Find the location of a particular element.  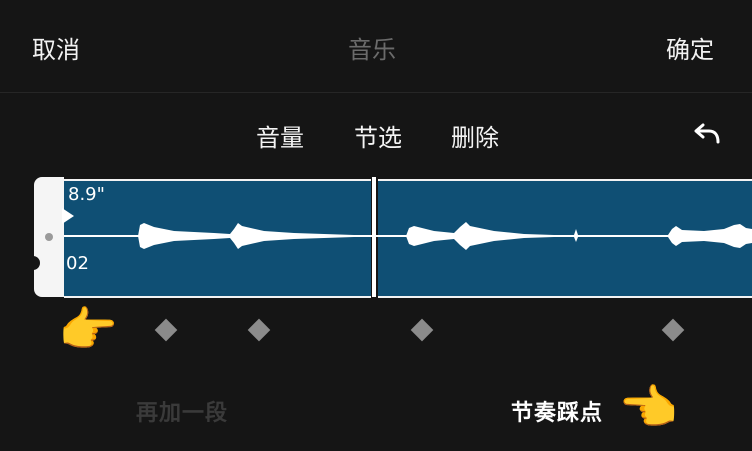

add-segment-button: 再加一段 is located at coordinates (182, 411).